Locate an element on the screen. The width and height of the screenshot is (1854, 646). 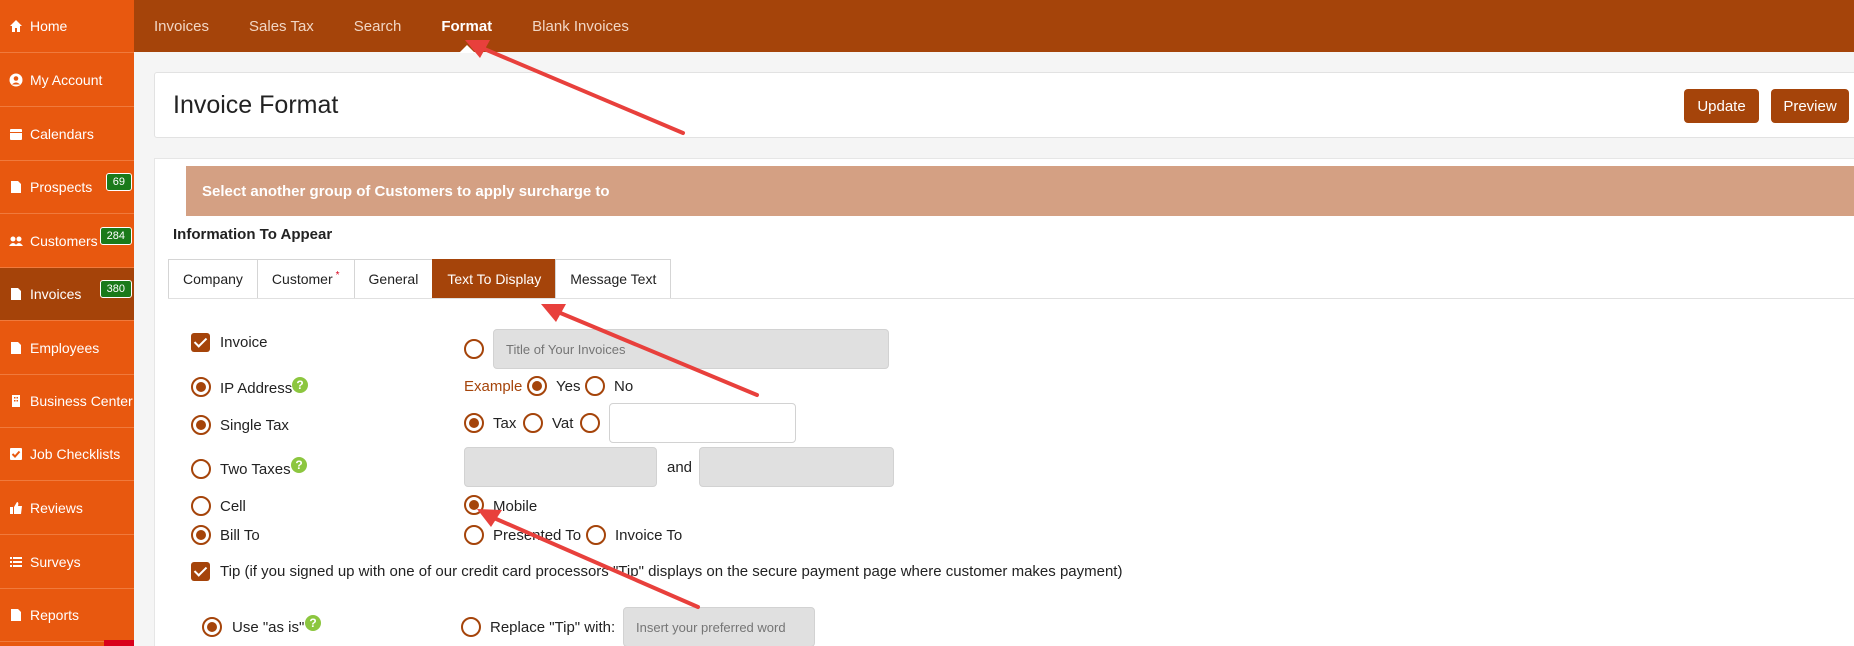
replace-tip-label: Replace "Tip" with: is located at coordinates (553, 627).